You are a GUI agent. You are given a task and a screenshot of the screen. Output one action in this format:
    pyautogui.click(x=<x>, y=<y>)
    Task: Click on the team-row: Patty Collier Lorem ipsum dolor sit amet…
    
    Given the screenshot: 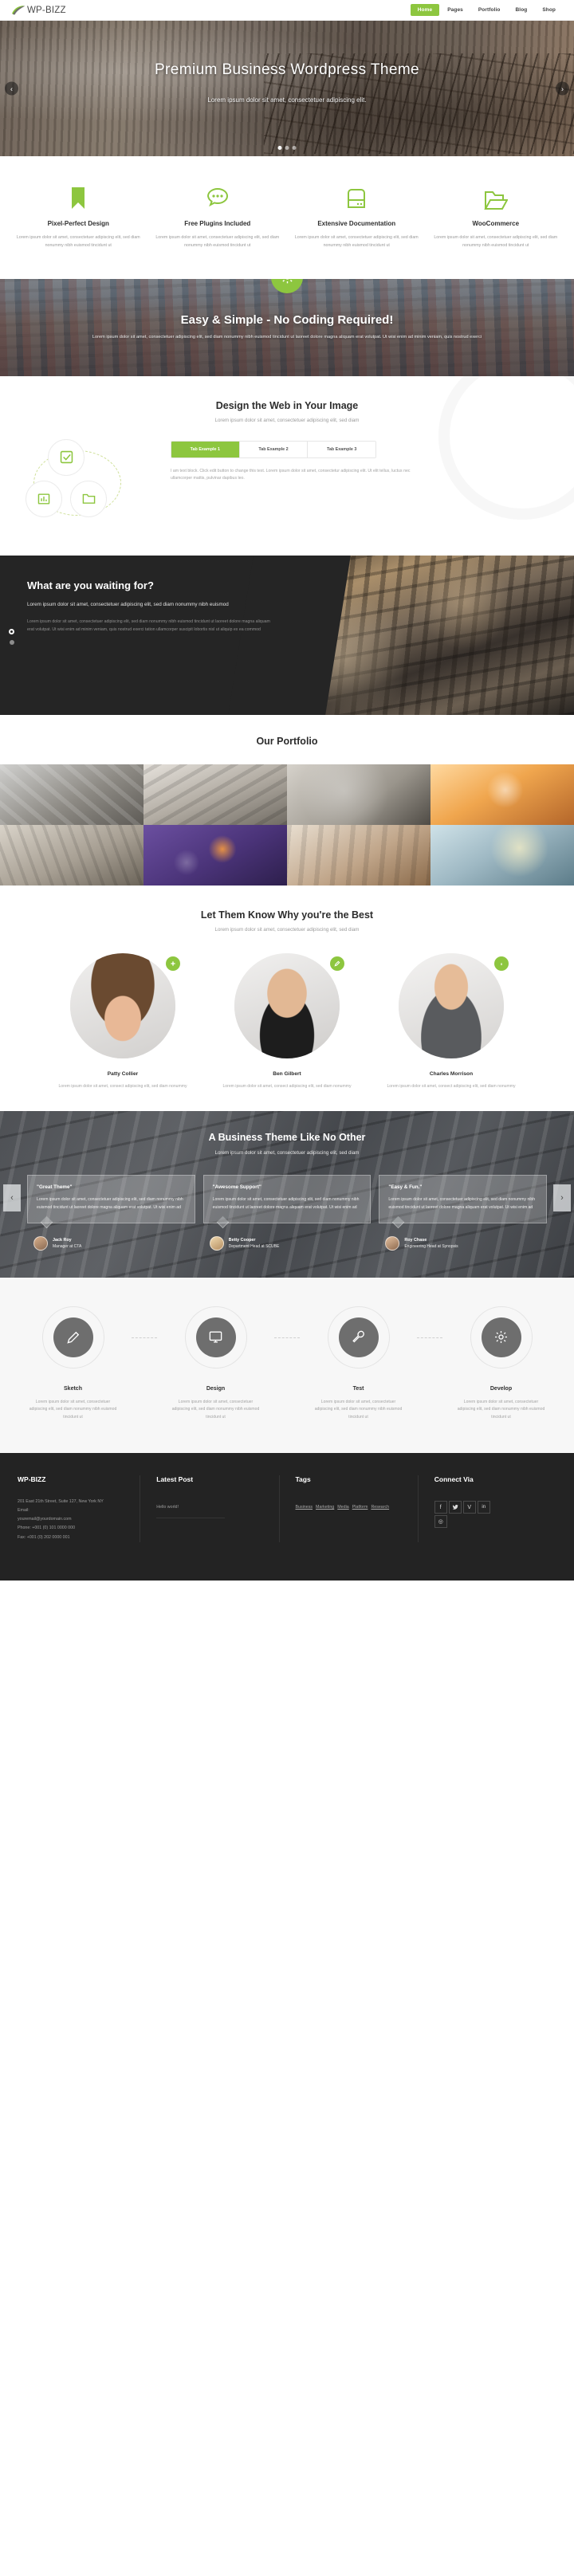 What is the action you would take?
    pyautogui.click(x=287, y=1021)
    